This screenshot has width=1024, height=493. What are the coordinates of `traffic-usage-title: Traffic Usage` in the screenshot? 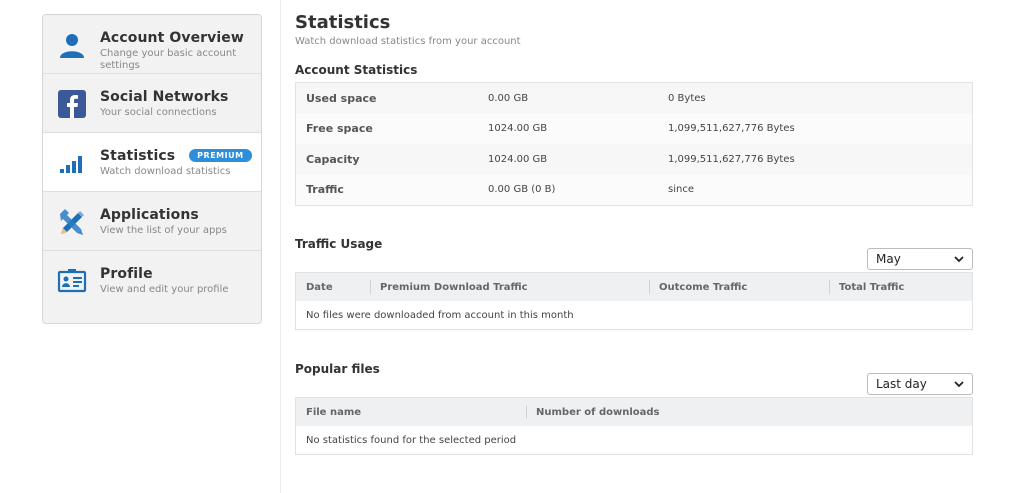 It's located at (339, 244).